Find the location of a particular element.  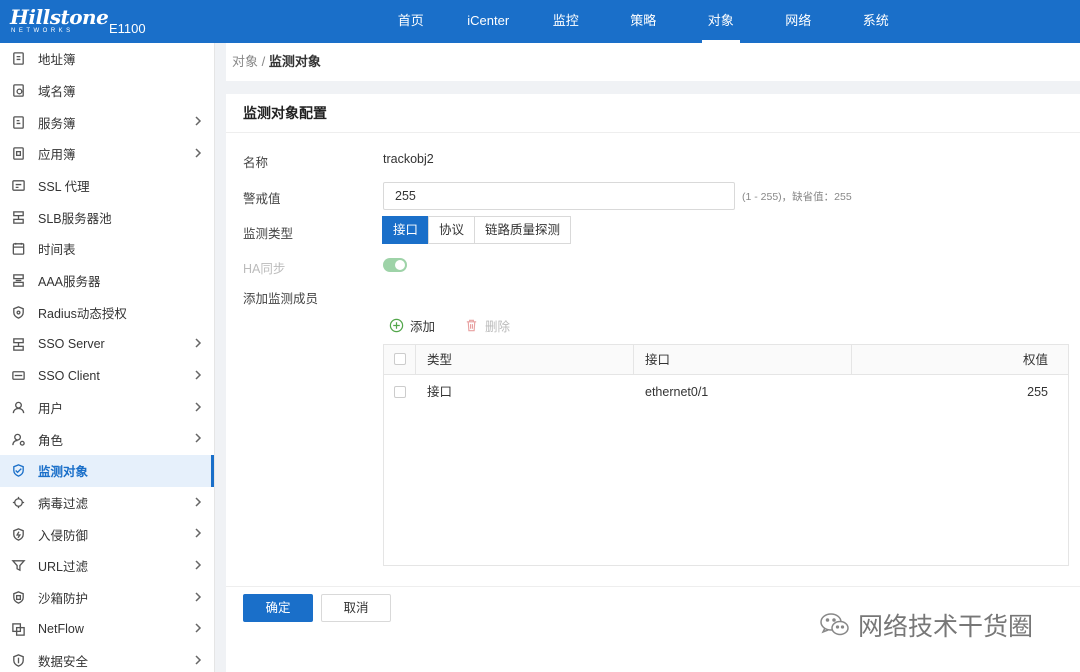

aaa-server-icon is located at coordinates (18, 281).